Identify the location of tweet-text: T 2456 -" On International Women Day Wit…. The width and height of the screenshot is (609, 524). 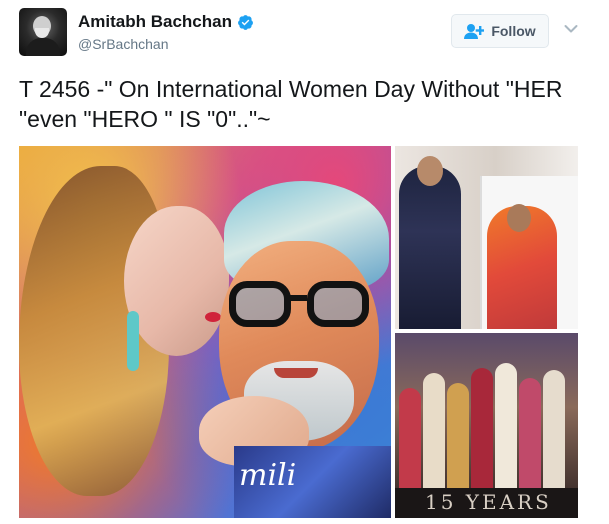
(291, 104).